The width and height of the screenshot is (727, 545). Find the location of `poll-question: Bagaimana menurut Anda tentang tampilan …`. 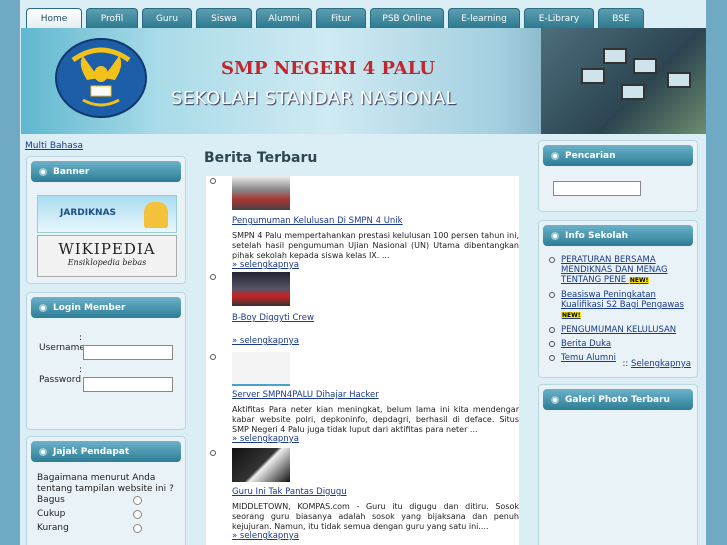

poll-question: Bagaimana menurut Anda tentang tampilan … is located at coordinates (105, 483).